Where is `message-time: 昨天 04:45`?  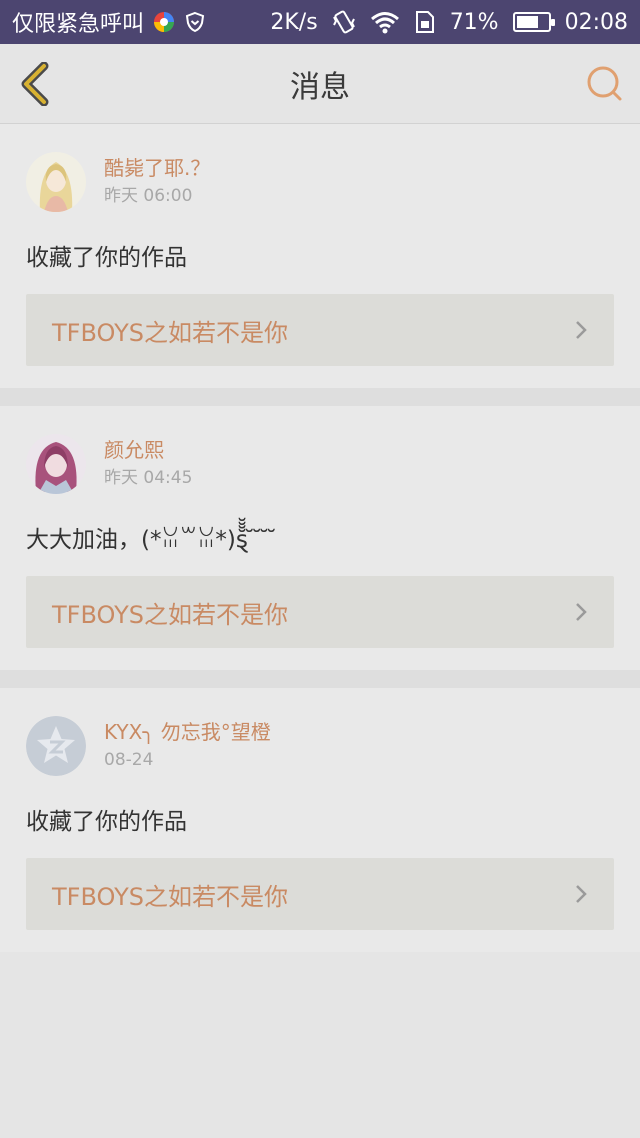 message-time: 昨天 04:45 is located at coordinates (148, 478).